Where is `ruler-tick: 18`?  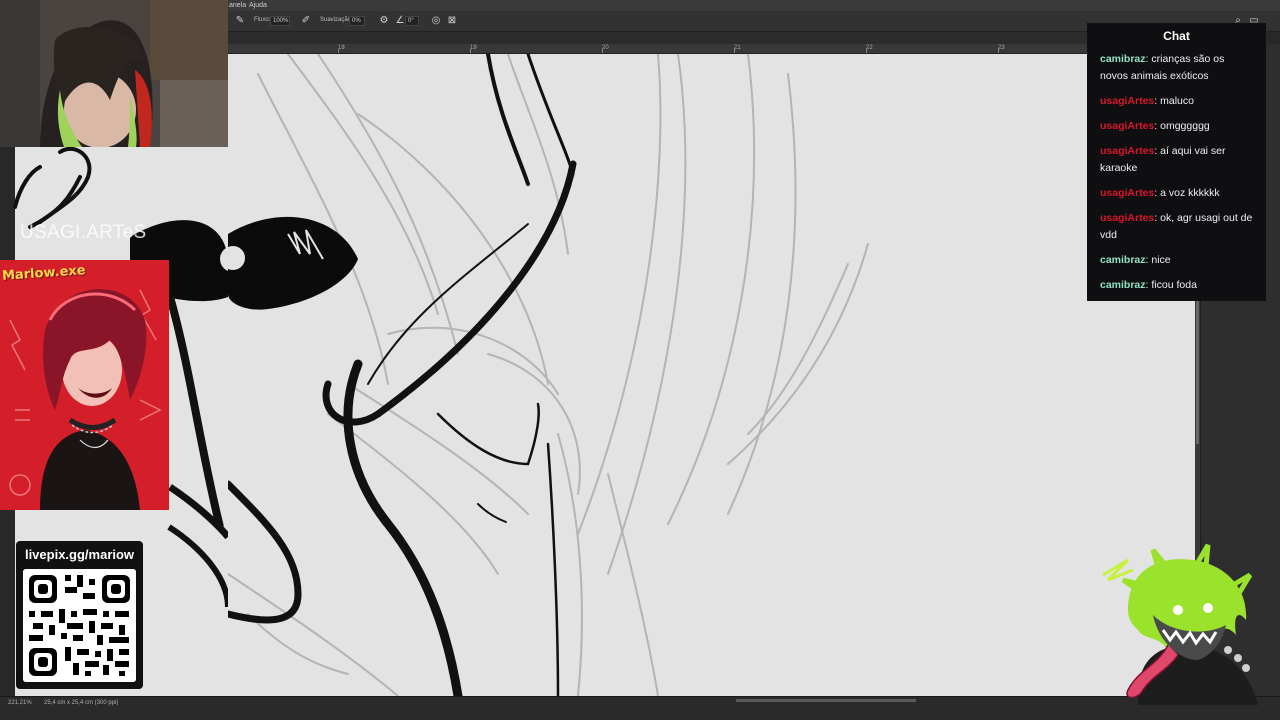 ruler-tick: 18 is located at coordinates (341, 48).